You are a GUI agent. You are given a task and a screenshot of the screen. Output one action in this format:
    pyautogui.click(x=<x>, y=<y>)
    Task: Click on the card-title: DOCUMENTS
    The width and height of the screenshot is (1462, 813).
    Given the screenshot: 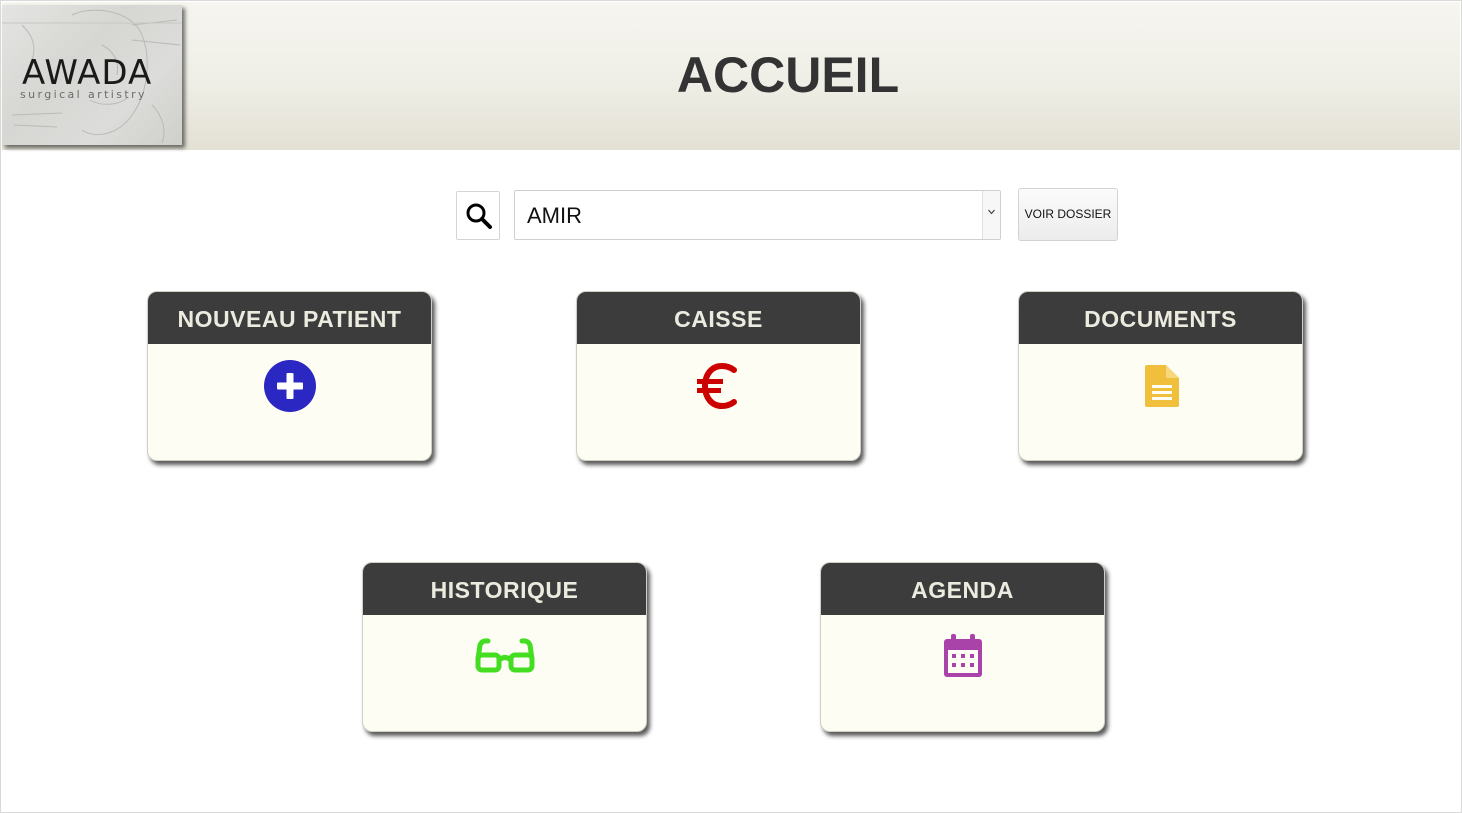 What is the action you would take?
    pyautogui.click(x=1160, y=318)
    